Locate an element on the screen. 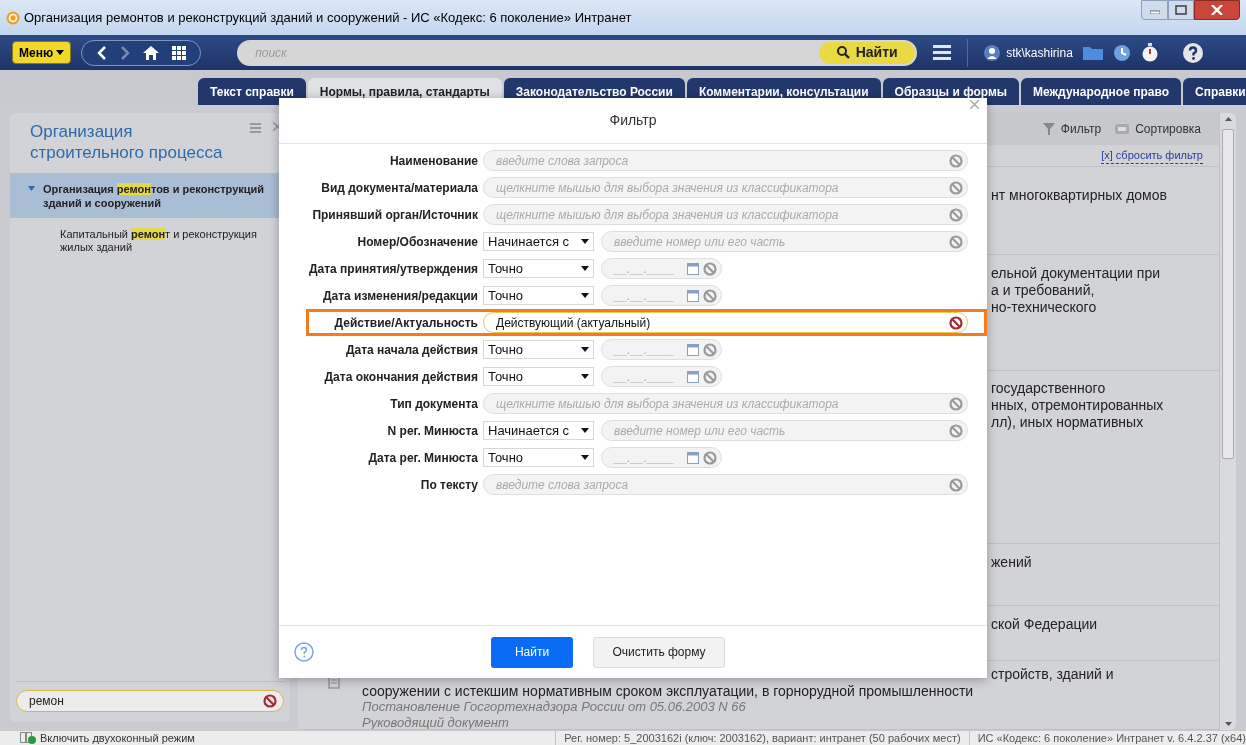  home-button is located at coordinates (150, 52).